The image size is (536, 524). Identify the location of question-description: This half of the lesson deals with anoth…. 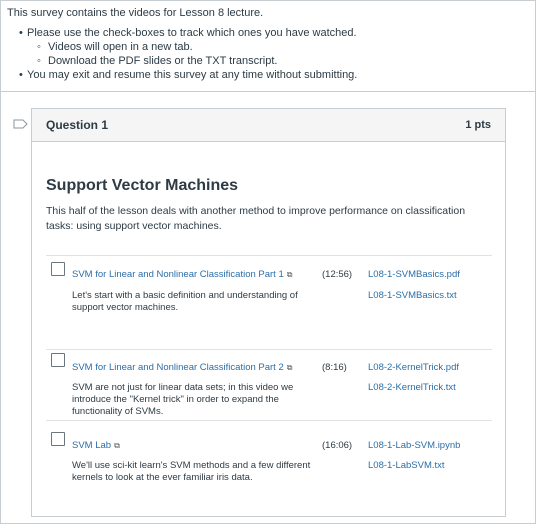
(256, 218).